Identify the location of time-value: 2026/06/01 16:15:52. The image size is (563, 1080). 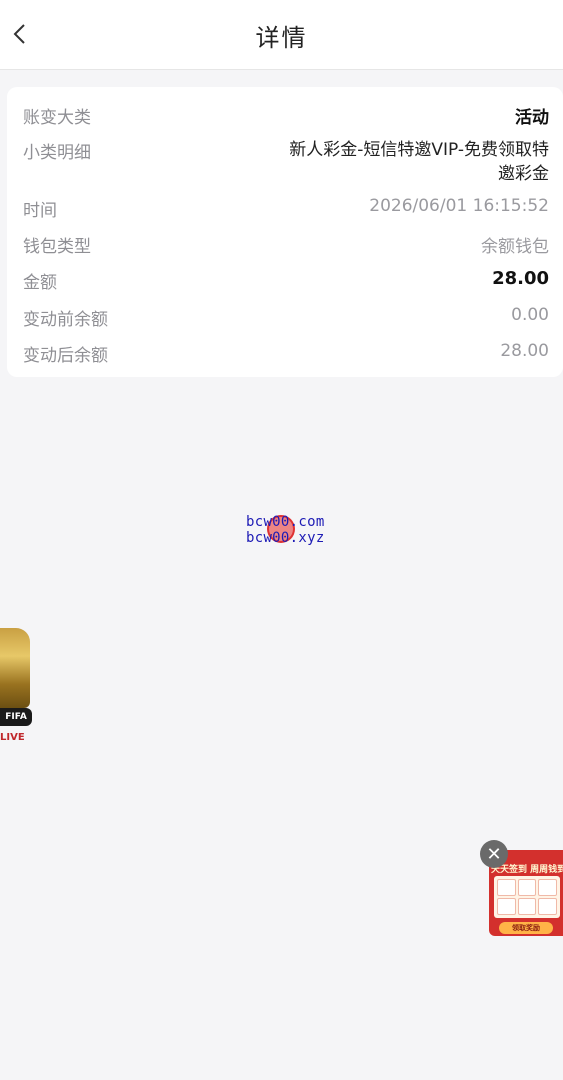
(459, 206).